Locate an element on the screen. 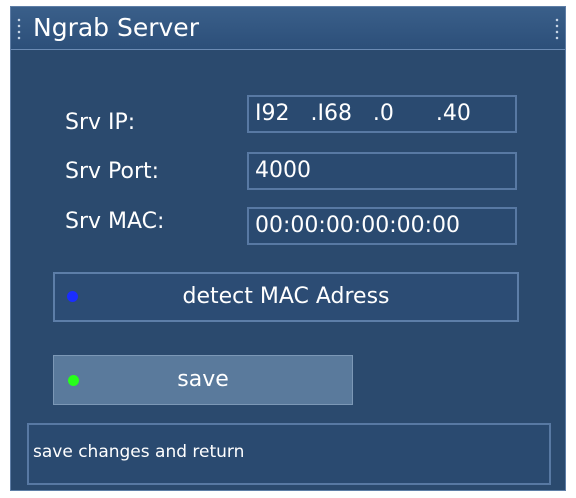  detect-mac-button: detect MAC Adress is located at coordinates (286, 297).